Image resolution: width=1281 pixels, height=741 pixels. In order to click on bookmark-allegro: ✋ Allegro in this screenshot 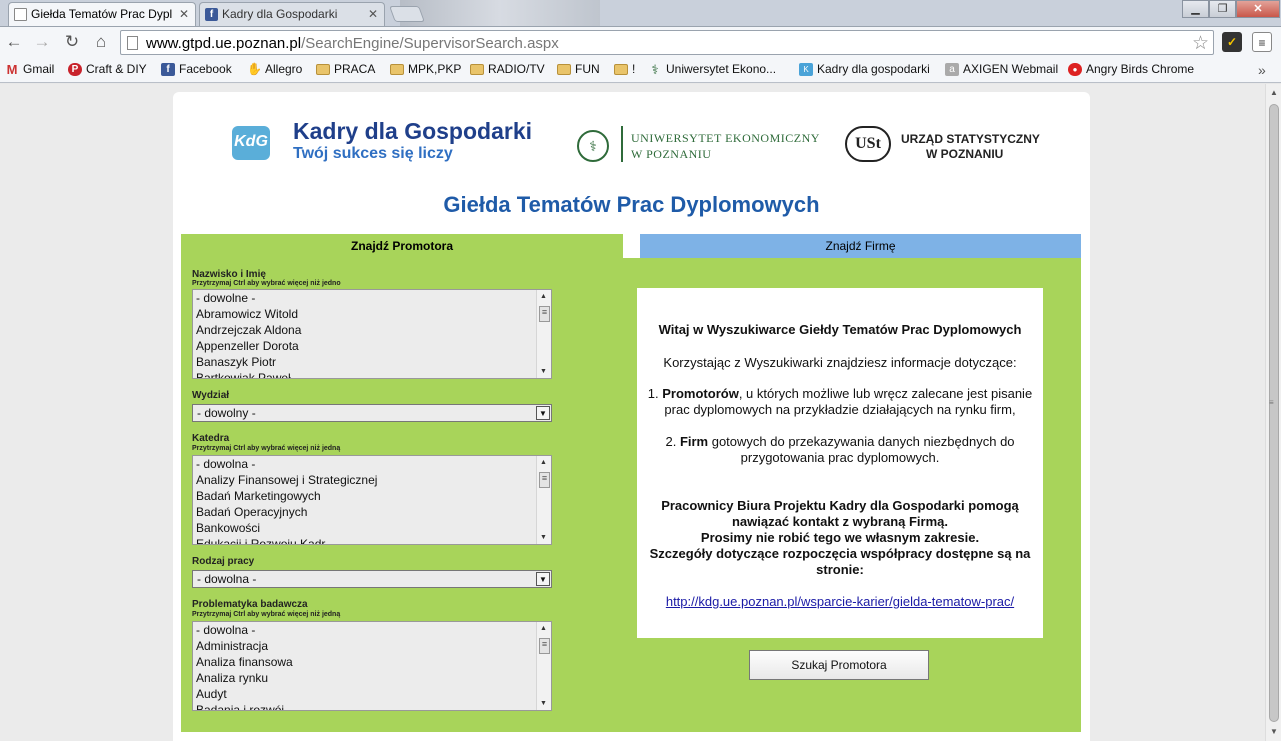, I will do `click(274, 69)`.